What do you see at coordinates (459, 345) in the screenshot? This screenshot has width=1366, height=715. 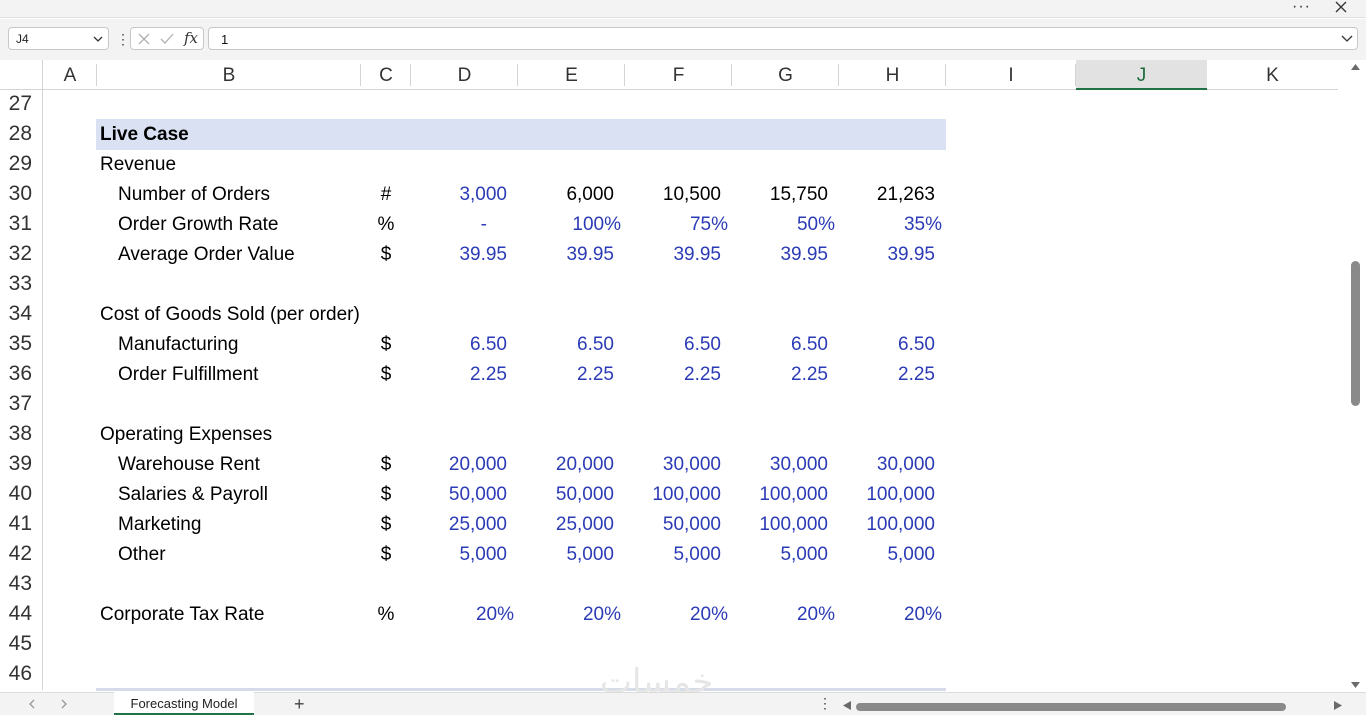 I see `manufacturing-d: 6.50` at bounding box center [459, 345].